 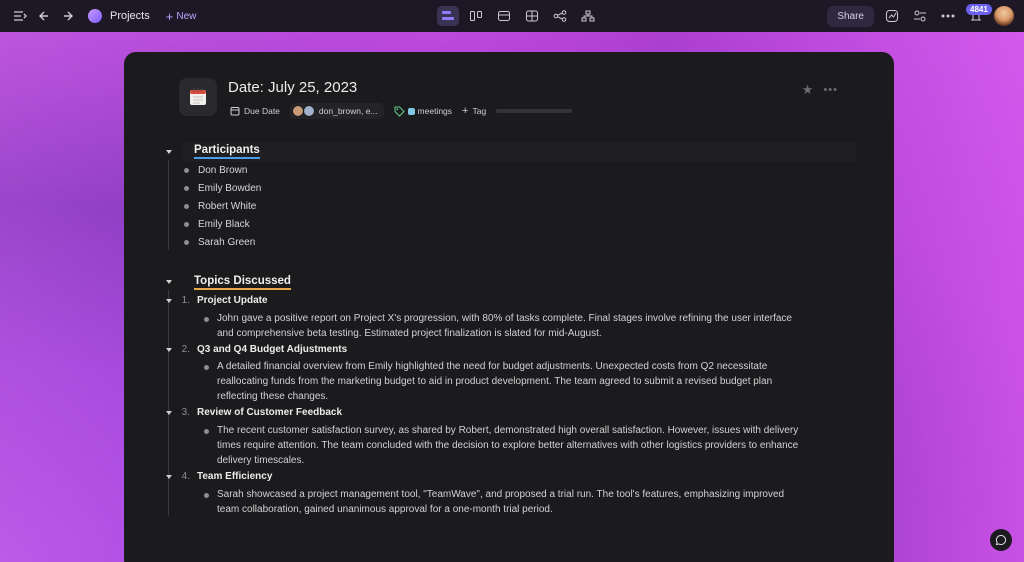 I want to click on paragraph-line: delivery timescales., so click(x=261, y=461).